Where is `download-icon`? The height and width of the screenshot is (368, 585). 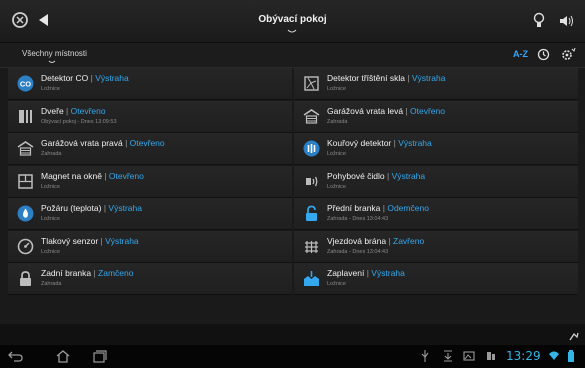
download-icon is located at coordinates (448, 356).